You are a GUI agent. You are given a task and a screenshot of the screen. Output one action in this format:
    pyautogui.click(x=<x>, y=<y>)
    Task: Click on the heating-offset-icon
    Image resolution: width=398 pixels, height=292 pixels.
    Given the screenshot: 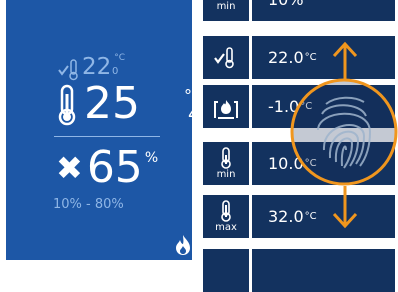 What is the action you would take?
    pyautogui.click(x=226, y=109)
    